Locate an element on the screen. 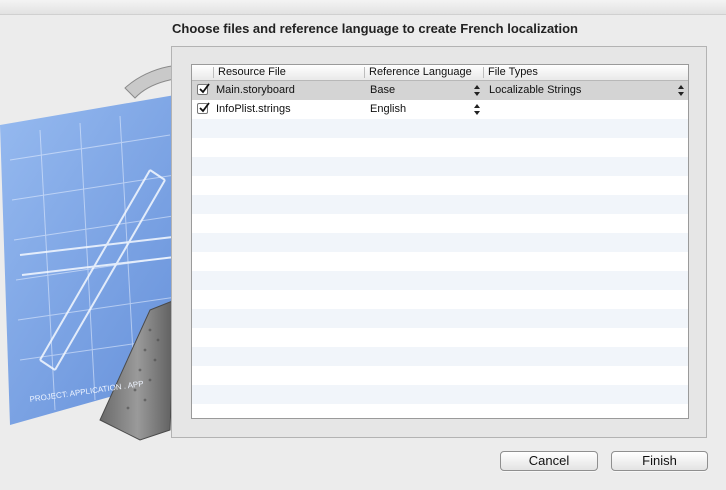 This screenshot has height=490, width=726. window-top-strip is located at coordinates (363, 7).